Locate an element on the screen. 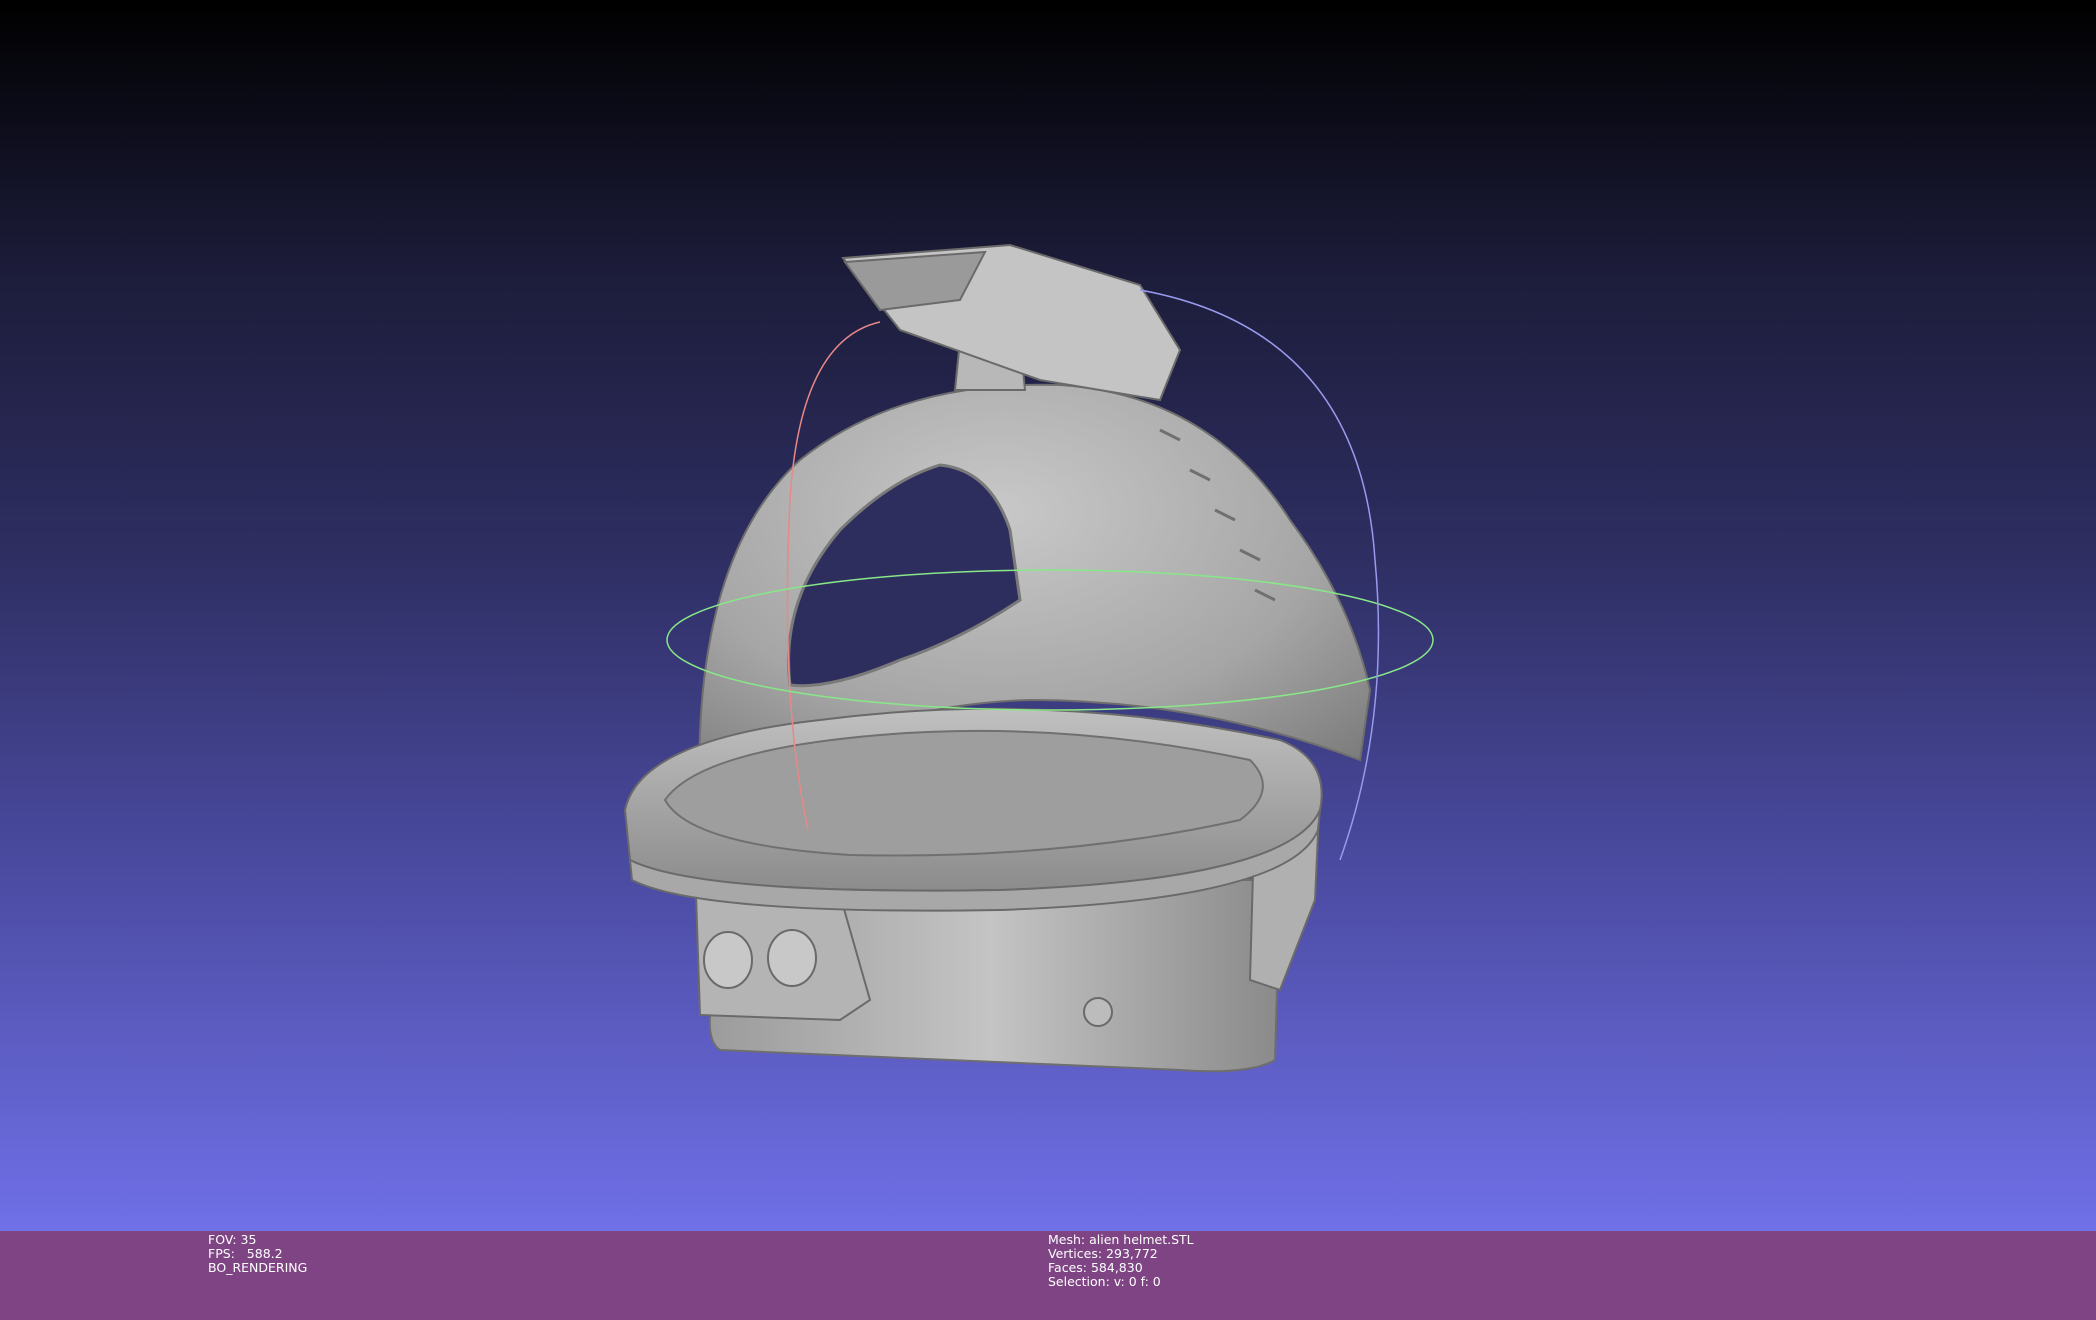 The height and width of the screenshot is (1320, 2096). side-bolt is located at coordinates (1098, 1012).